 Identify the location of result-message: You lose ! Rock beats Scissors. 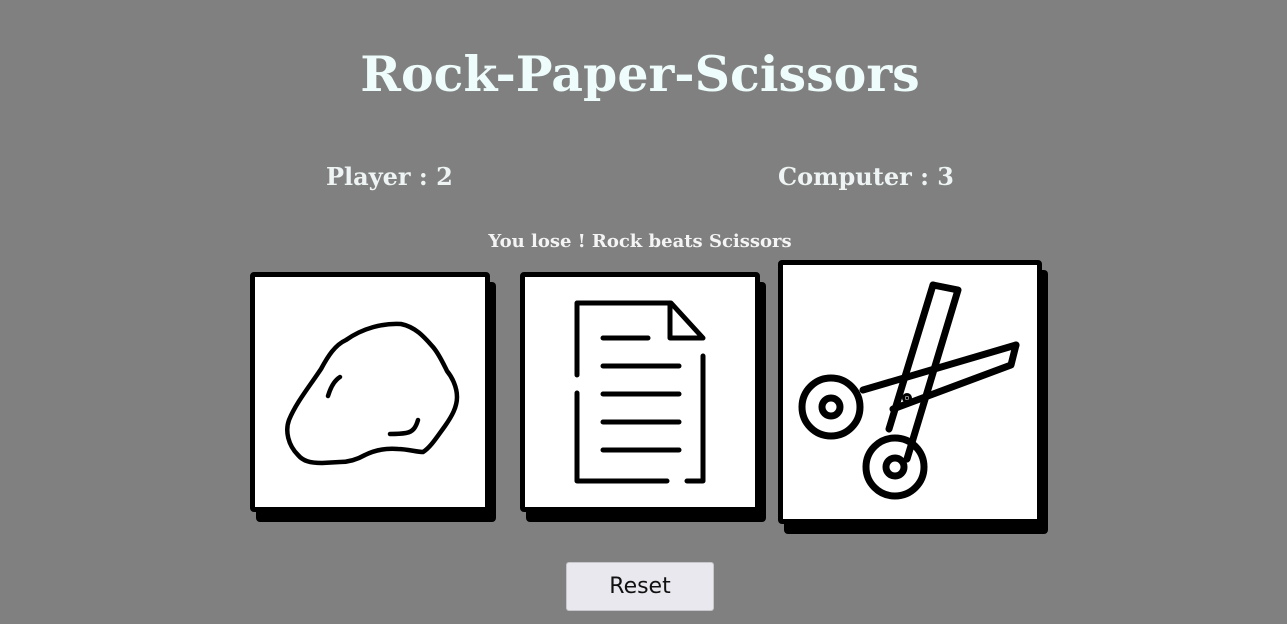
(640, 241).